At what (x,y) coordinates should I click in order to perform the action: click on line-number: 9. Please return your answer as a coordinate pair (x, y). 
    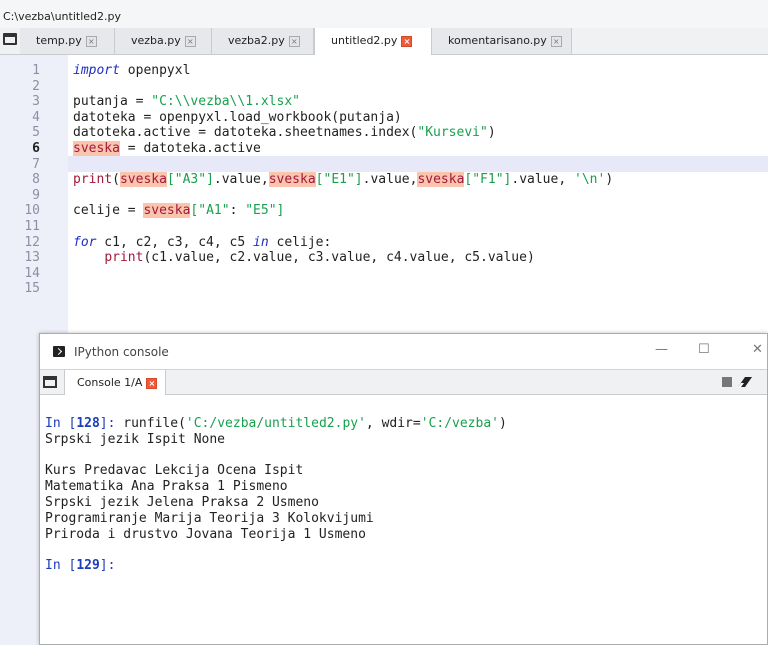
    Looking at the image, I should click on (36, 195).